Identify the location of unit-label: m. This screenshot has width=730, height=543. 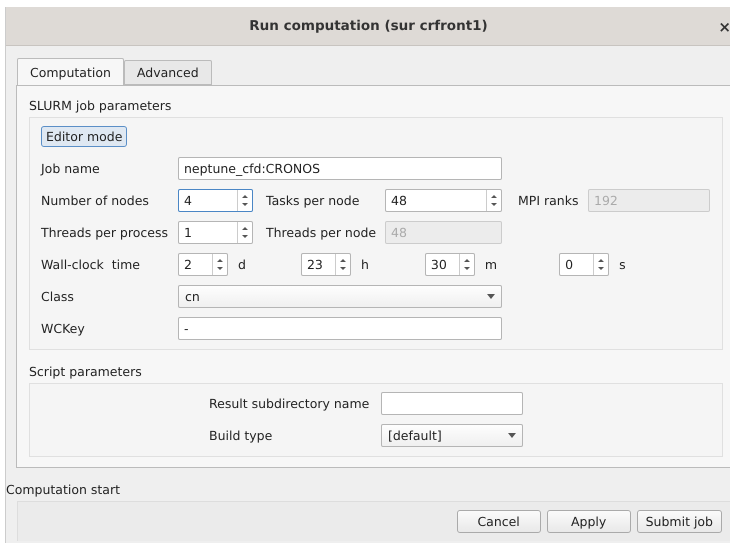
(491, 264).